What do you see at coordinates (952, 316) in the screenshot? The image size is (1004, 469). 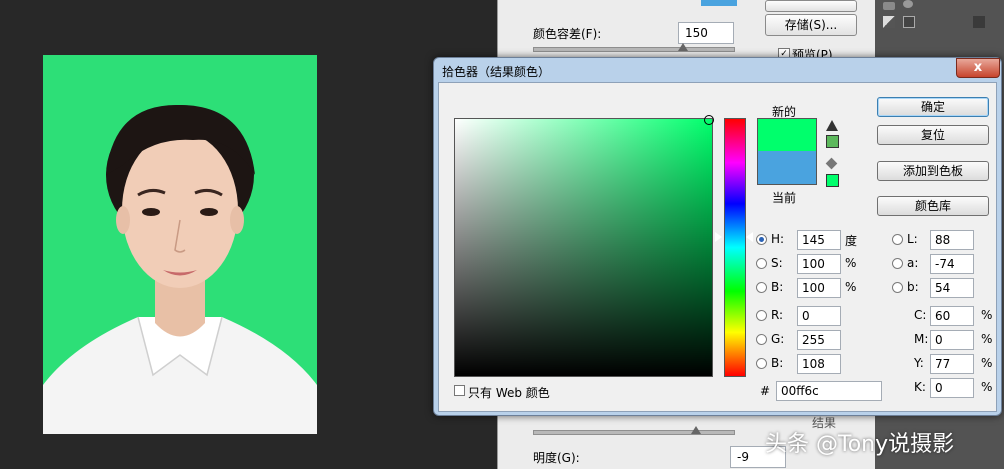 I see `cyan-input: 60` at bounding box center [952, 316].